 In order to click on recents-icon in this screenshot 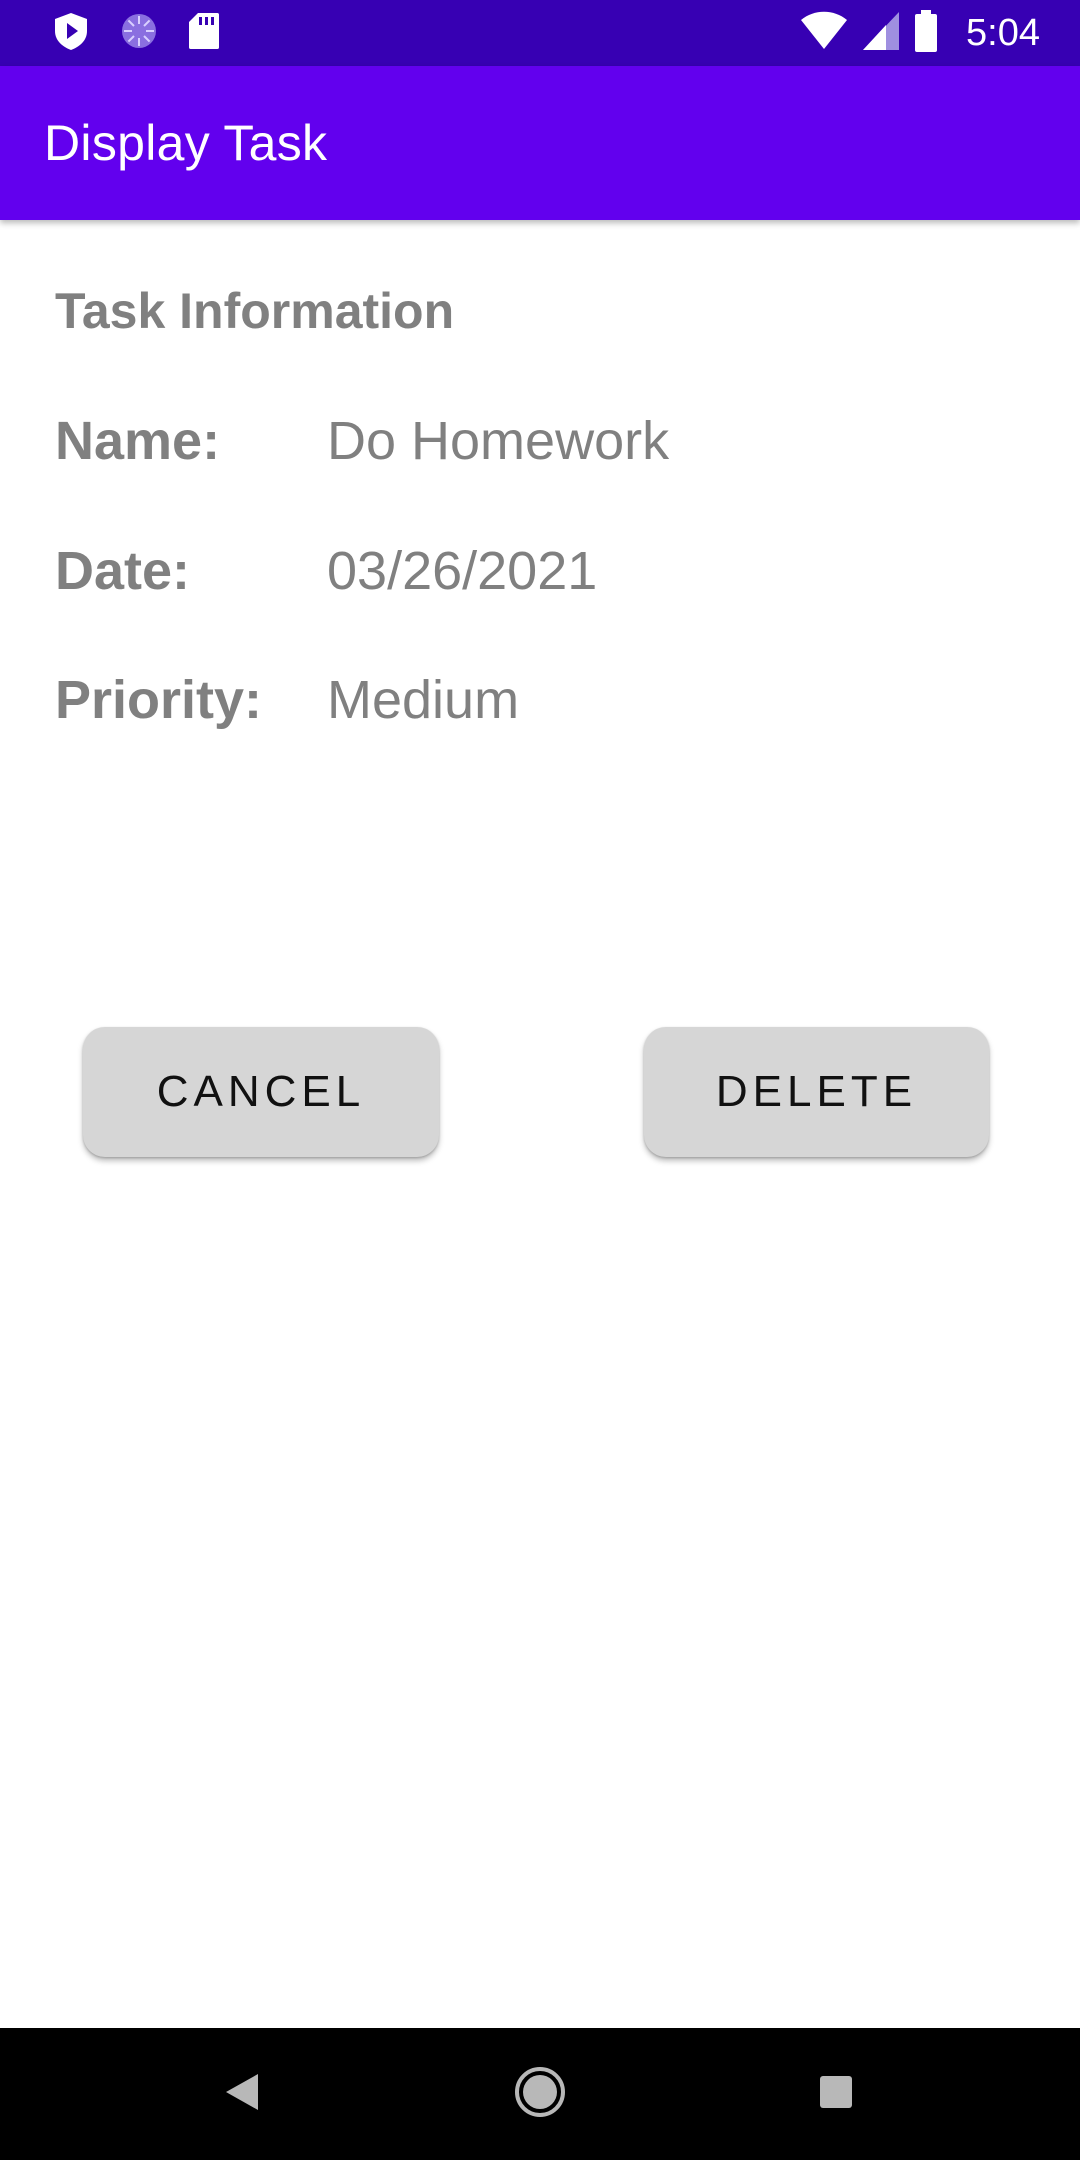, I will do `click(836, 2094)`.